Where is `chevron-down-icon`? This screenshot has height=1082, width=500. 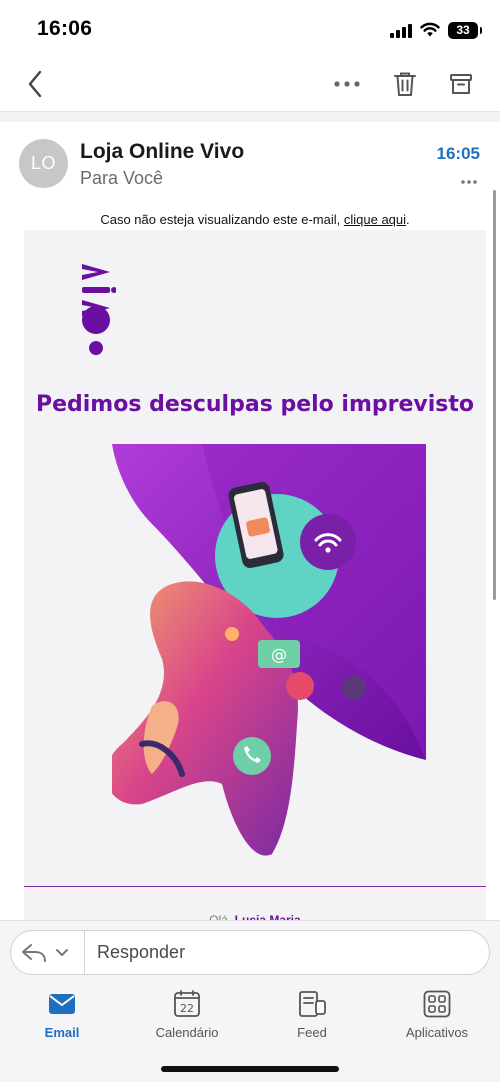
chevron-down-icon is located at coordinates (62, 952).